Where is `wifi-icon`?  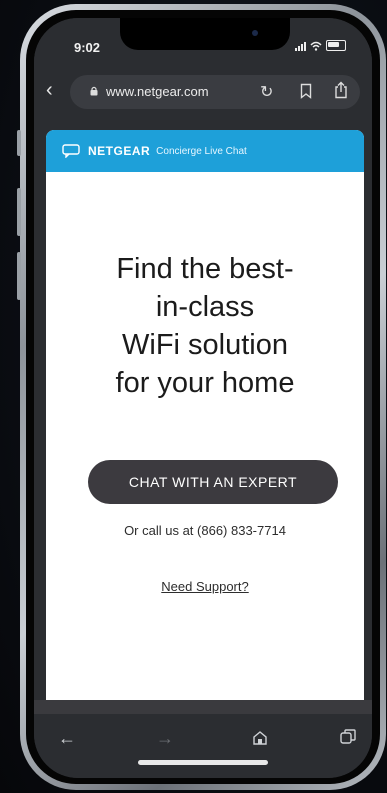 wifi-icon is located at coordinates (316, 46).